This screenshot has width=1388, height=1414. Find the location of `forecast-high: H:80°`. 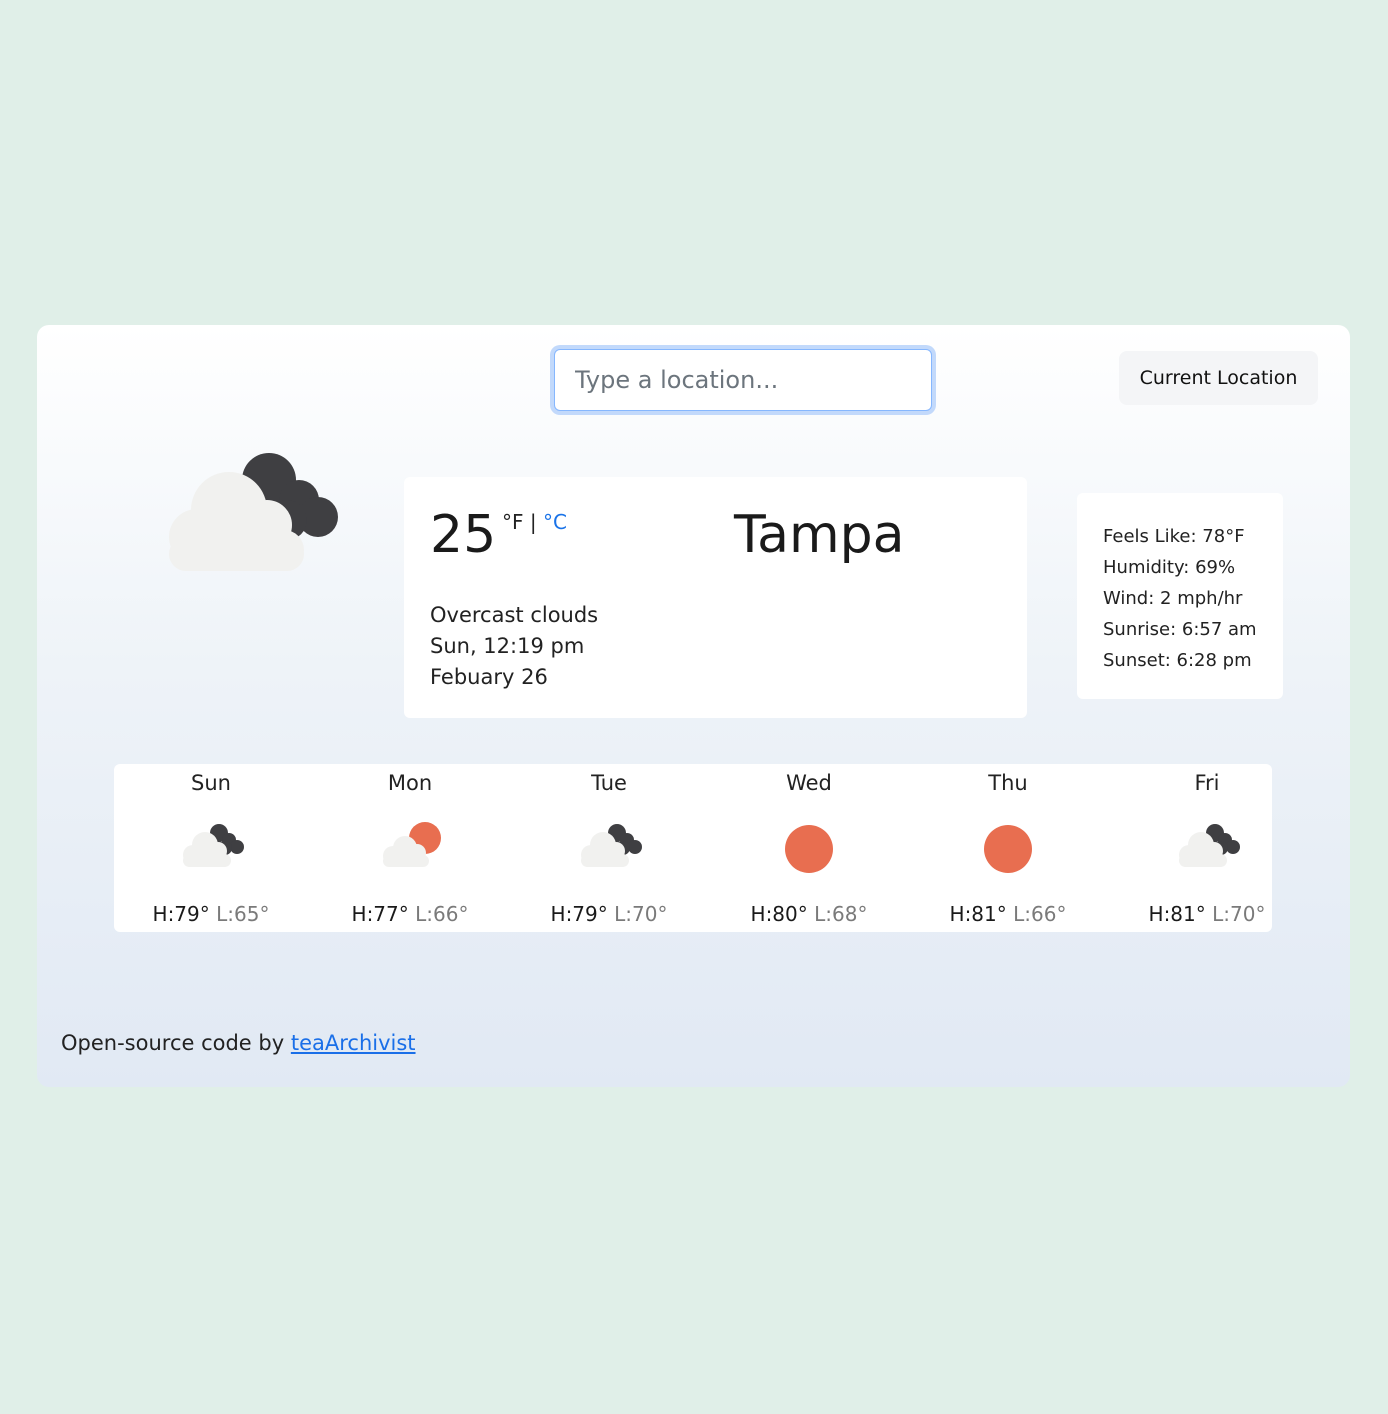

forecast-high: H:80° is located at coordinates (779, 914).